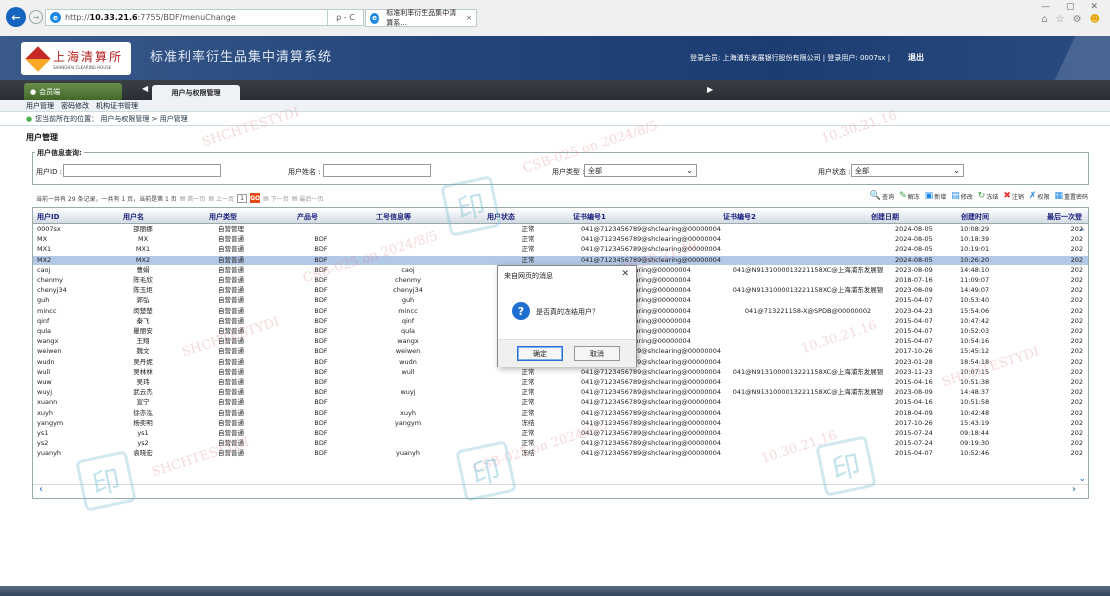 The image size is (1110, 596). Describe the element at coordinates (421, 18) in the screenshot. I see `browser-tab: e 标准利率衍生品集中清算系... ×` at that location.